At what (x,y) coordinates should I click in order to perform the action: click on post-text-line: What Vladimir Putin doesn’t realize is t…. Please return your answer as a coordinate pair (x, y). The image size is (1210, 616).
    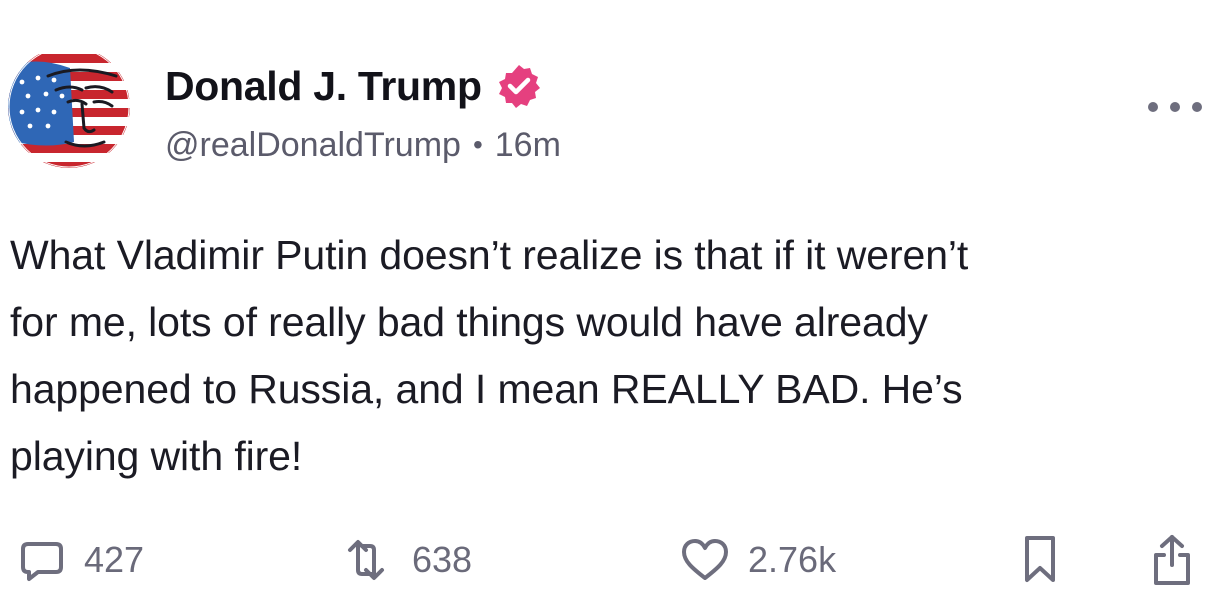
    Looking at the image, I should click on (489, 255).